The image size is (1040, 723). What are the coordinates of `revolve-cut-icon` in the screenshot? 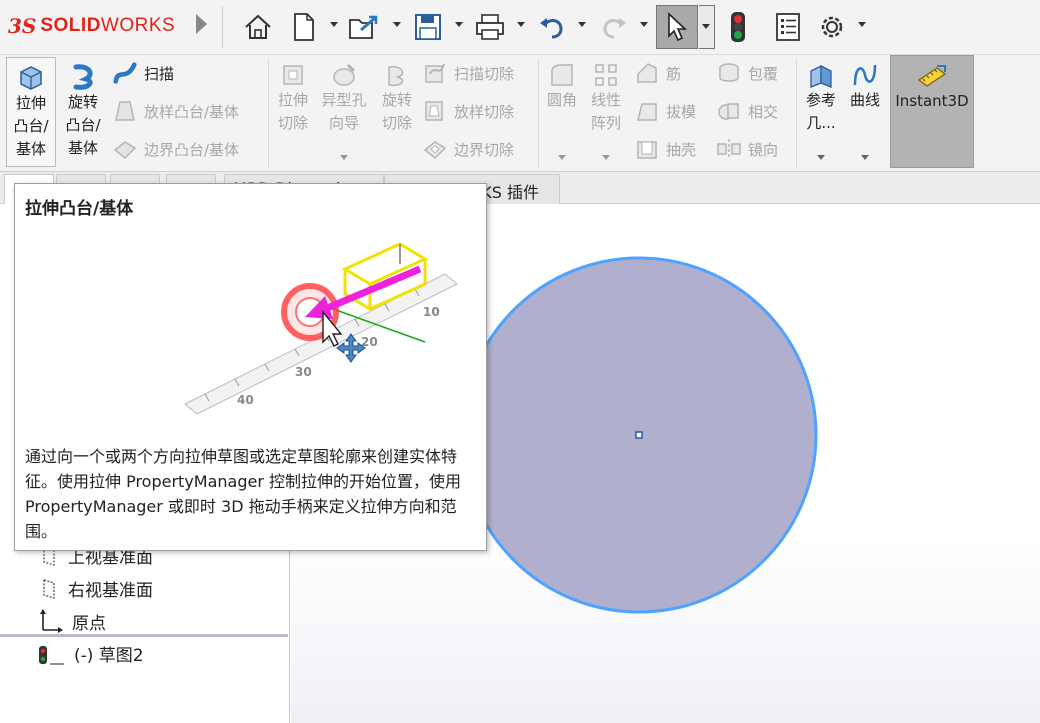 It's located at (396, 76).